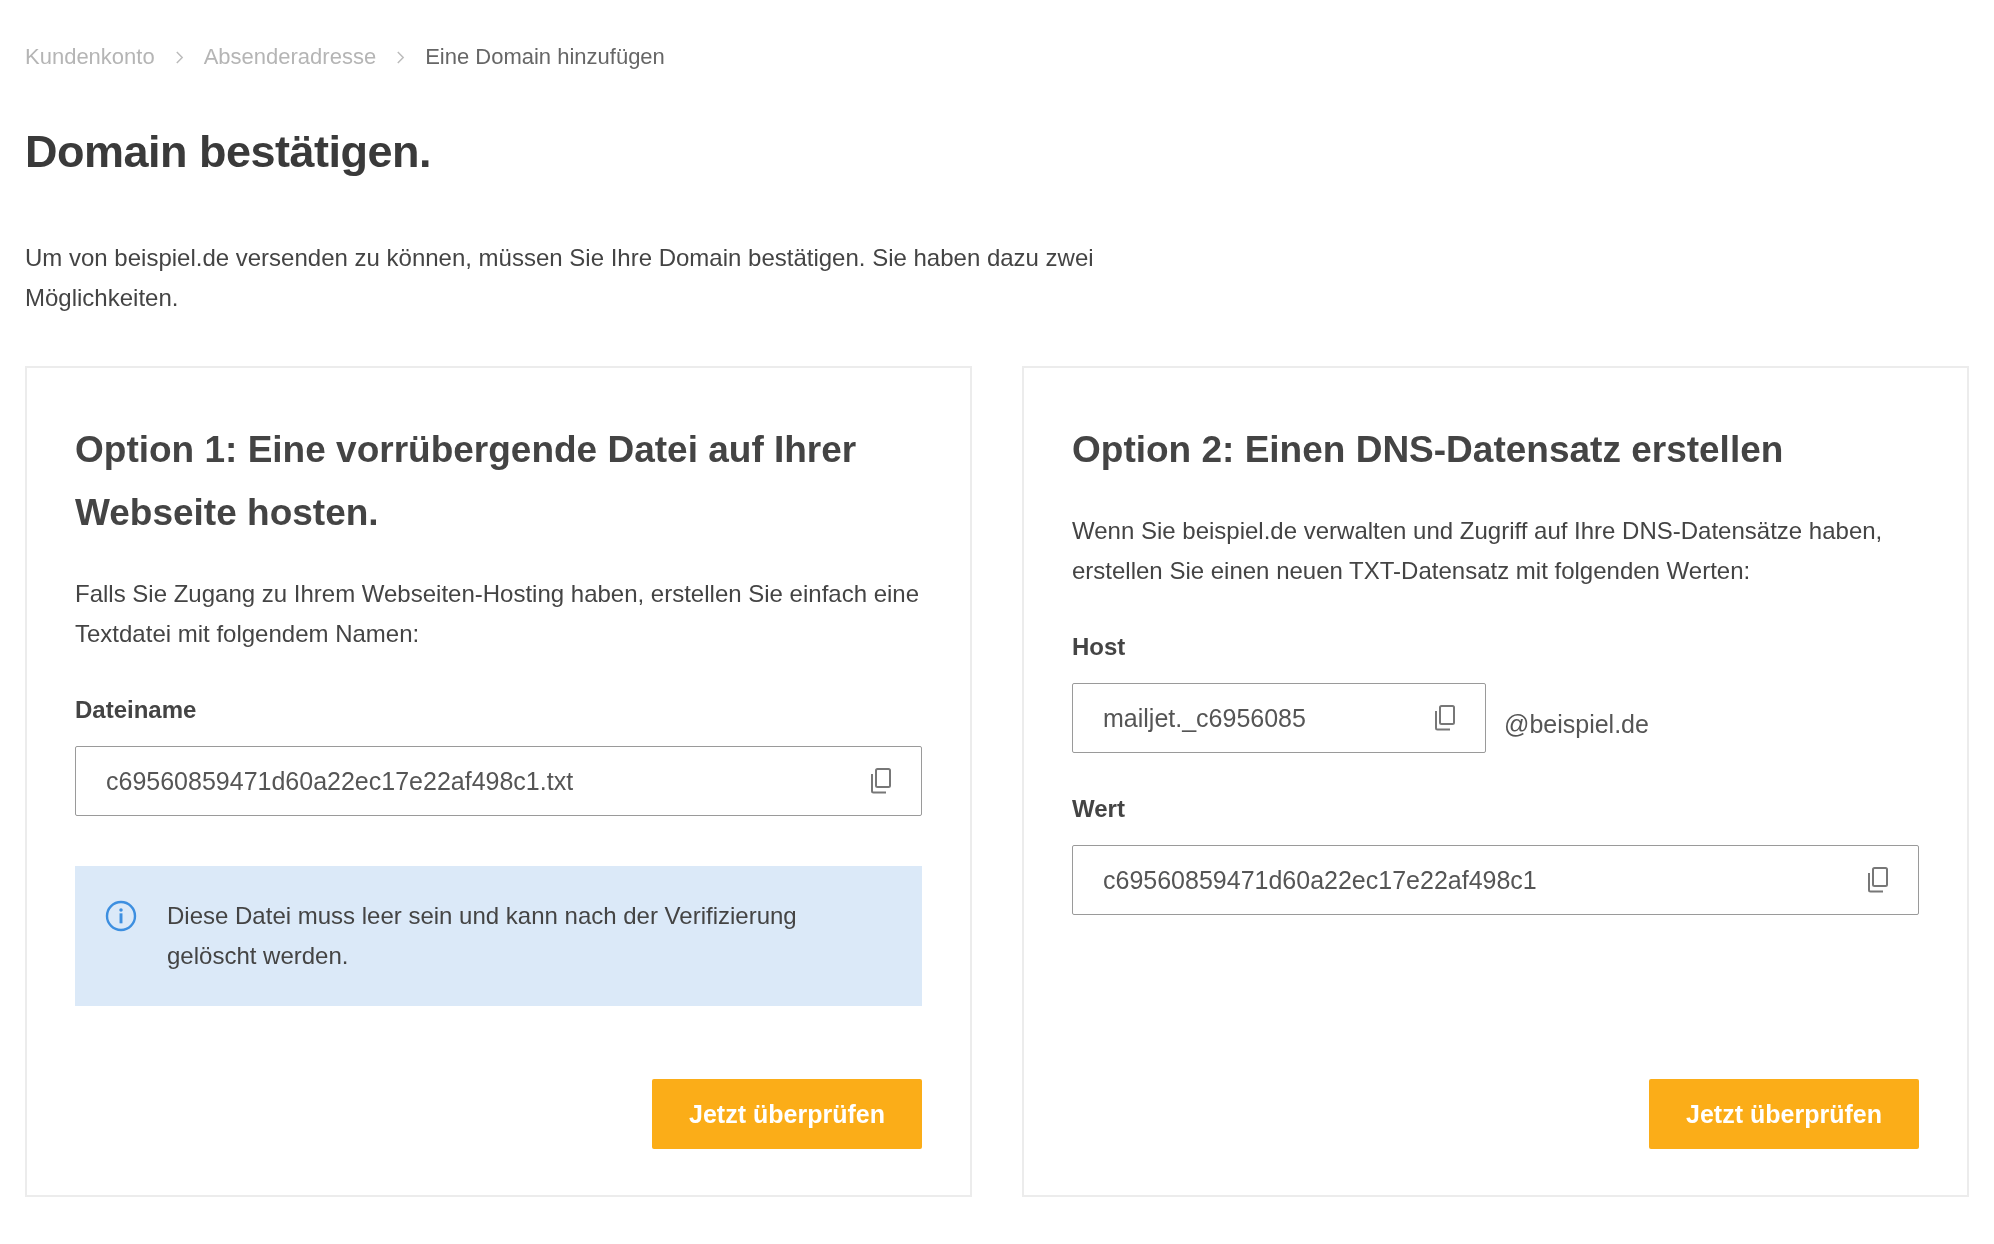  I want to click on page-title: Domain bestätigen., so click(229, 152).